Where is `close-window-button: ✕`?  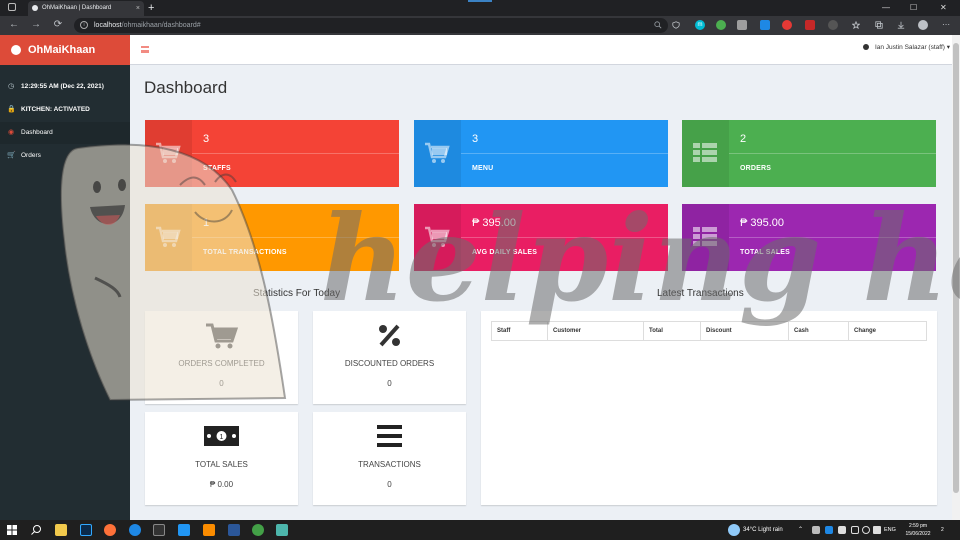
close-window-button: ✕ is located at coordinates (943, 8).